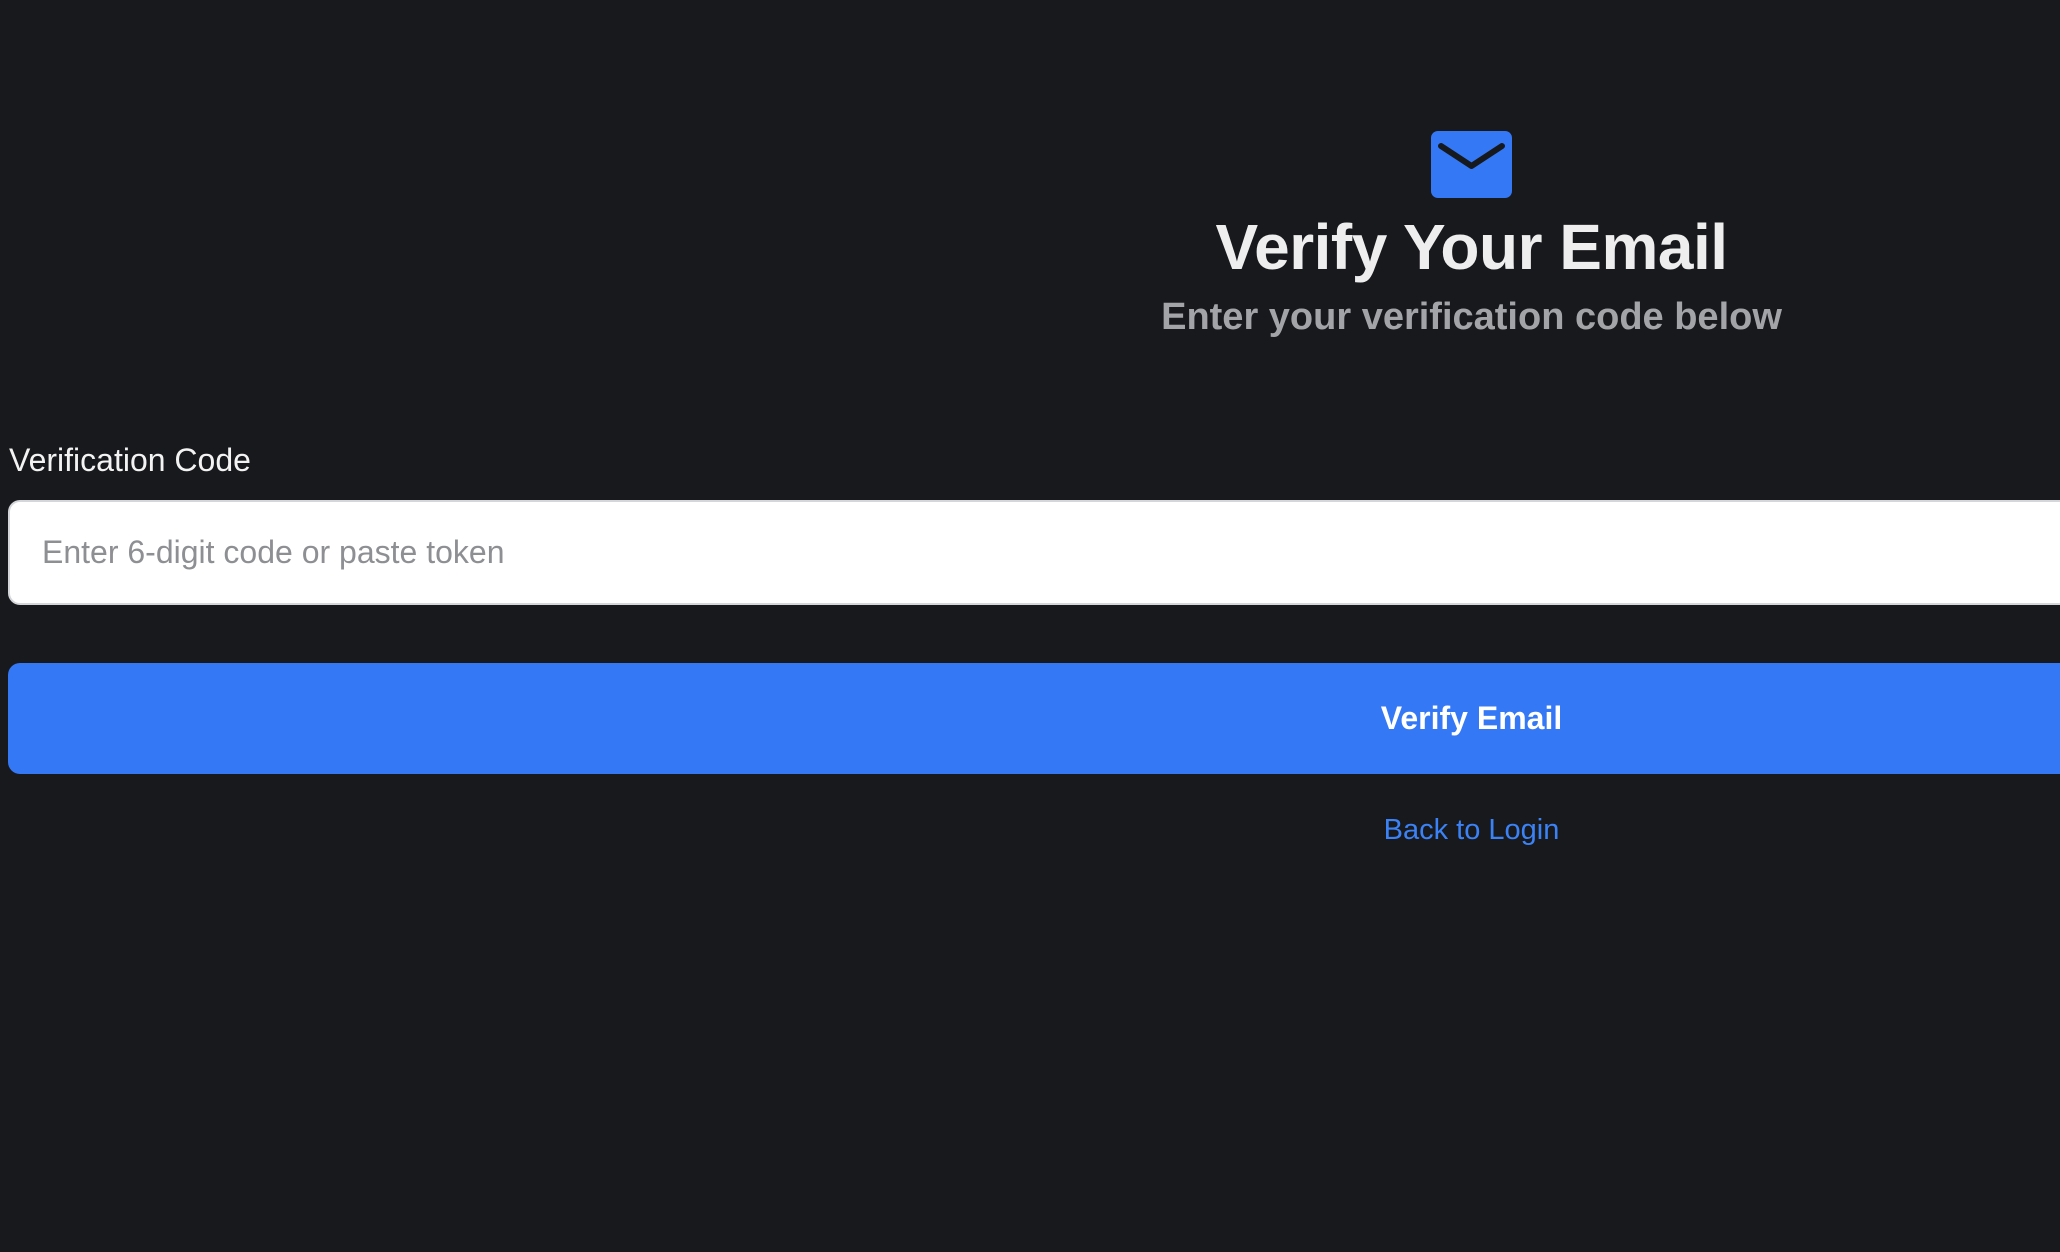  Describe the element at coordinates (1471, 317) in the screenshot. I see `page-subtitle: Enter your verification code below` at that location.